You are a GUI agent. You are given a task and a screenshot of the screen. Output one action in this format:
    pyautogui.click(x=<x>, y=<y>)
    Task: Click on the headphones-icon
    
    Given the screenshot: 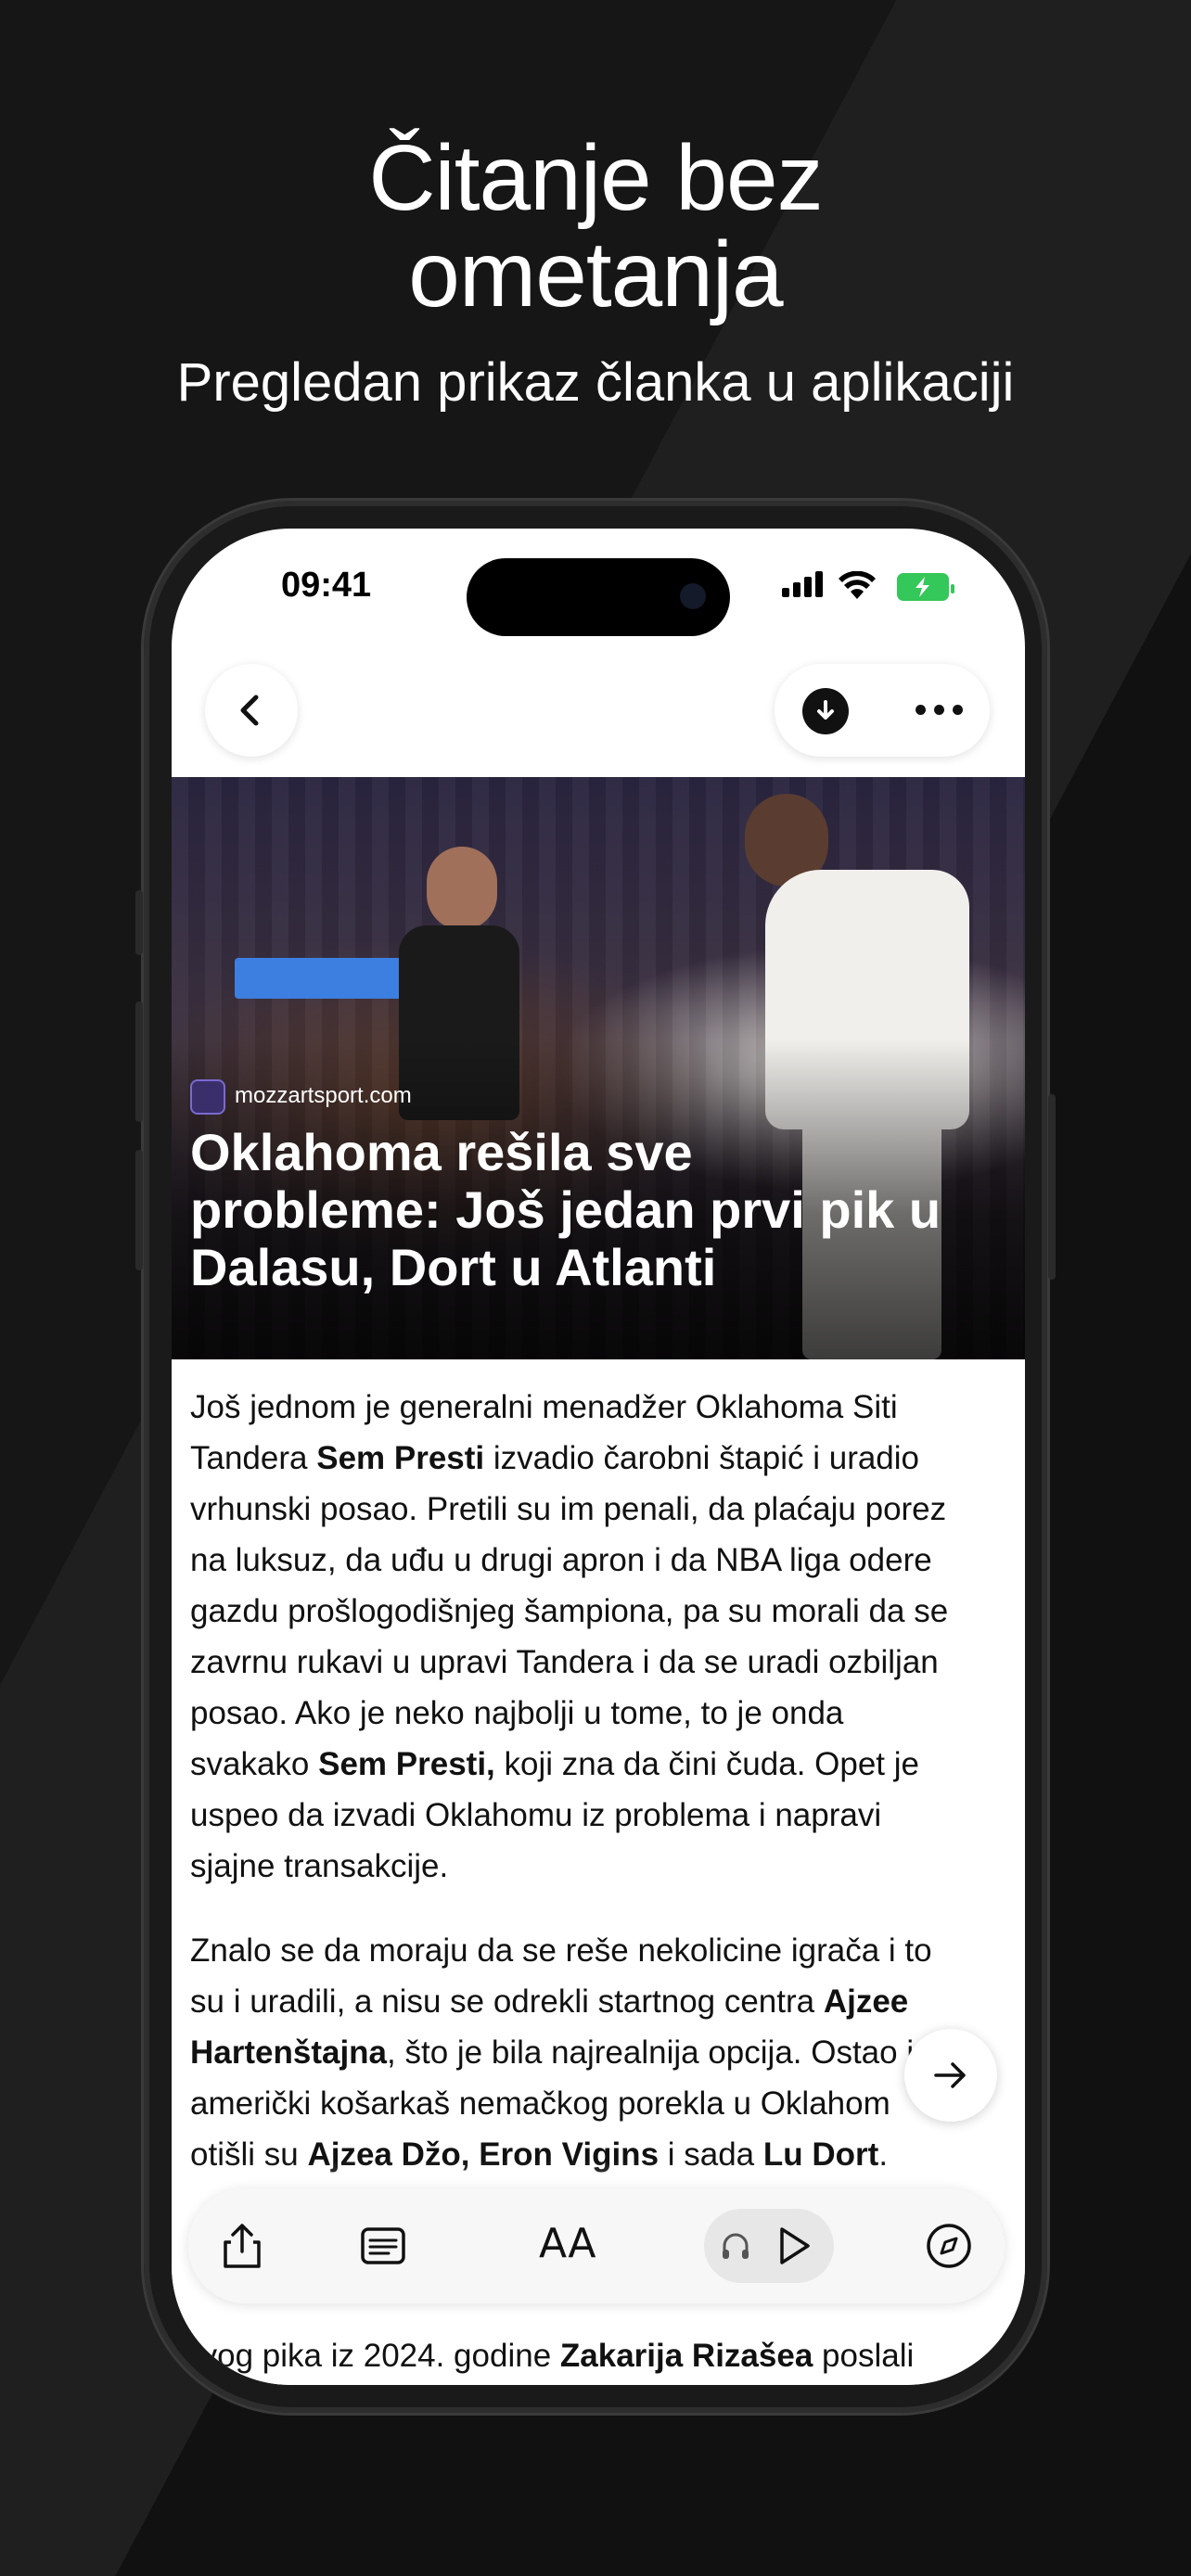 What is the action you would take?
    pyautogui.click(x=735, y=2246)
    